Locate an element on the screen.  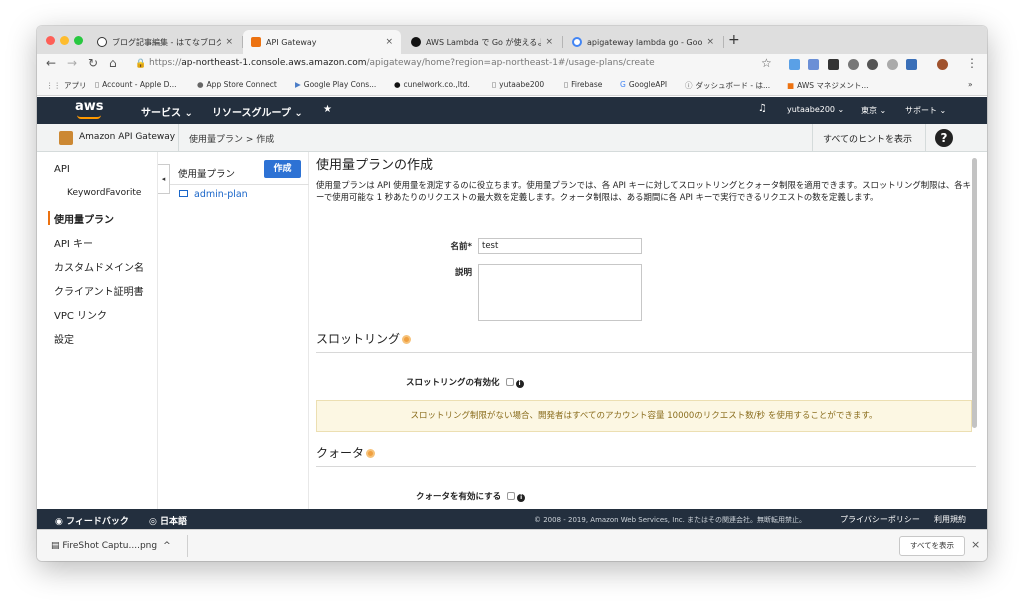
account-menu: yutaabe200 ⌄ is located at coordinates (815, 109).